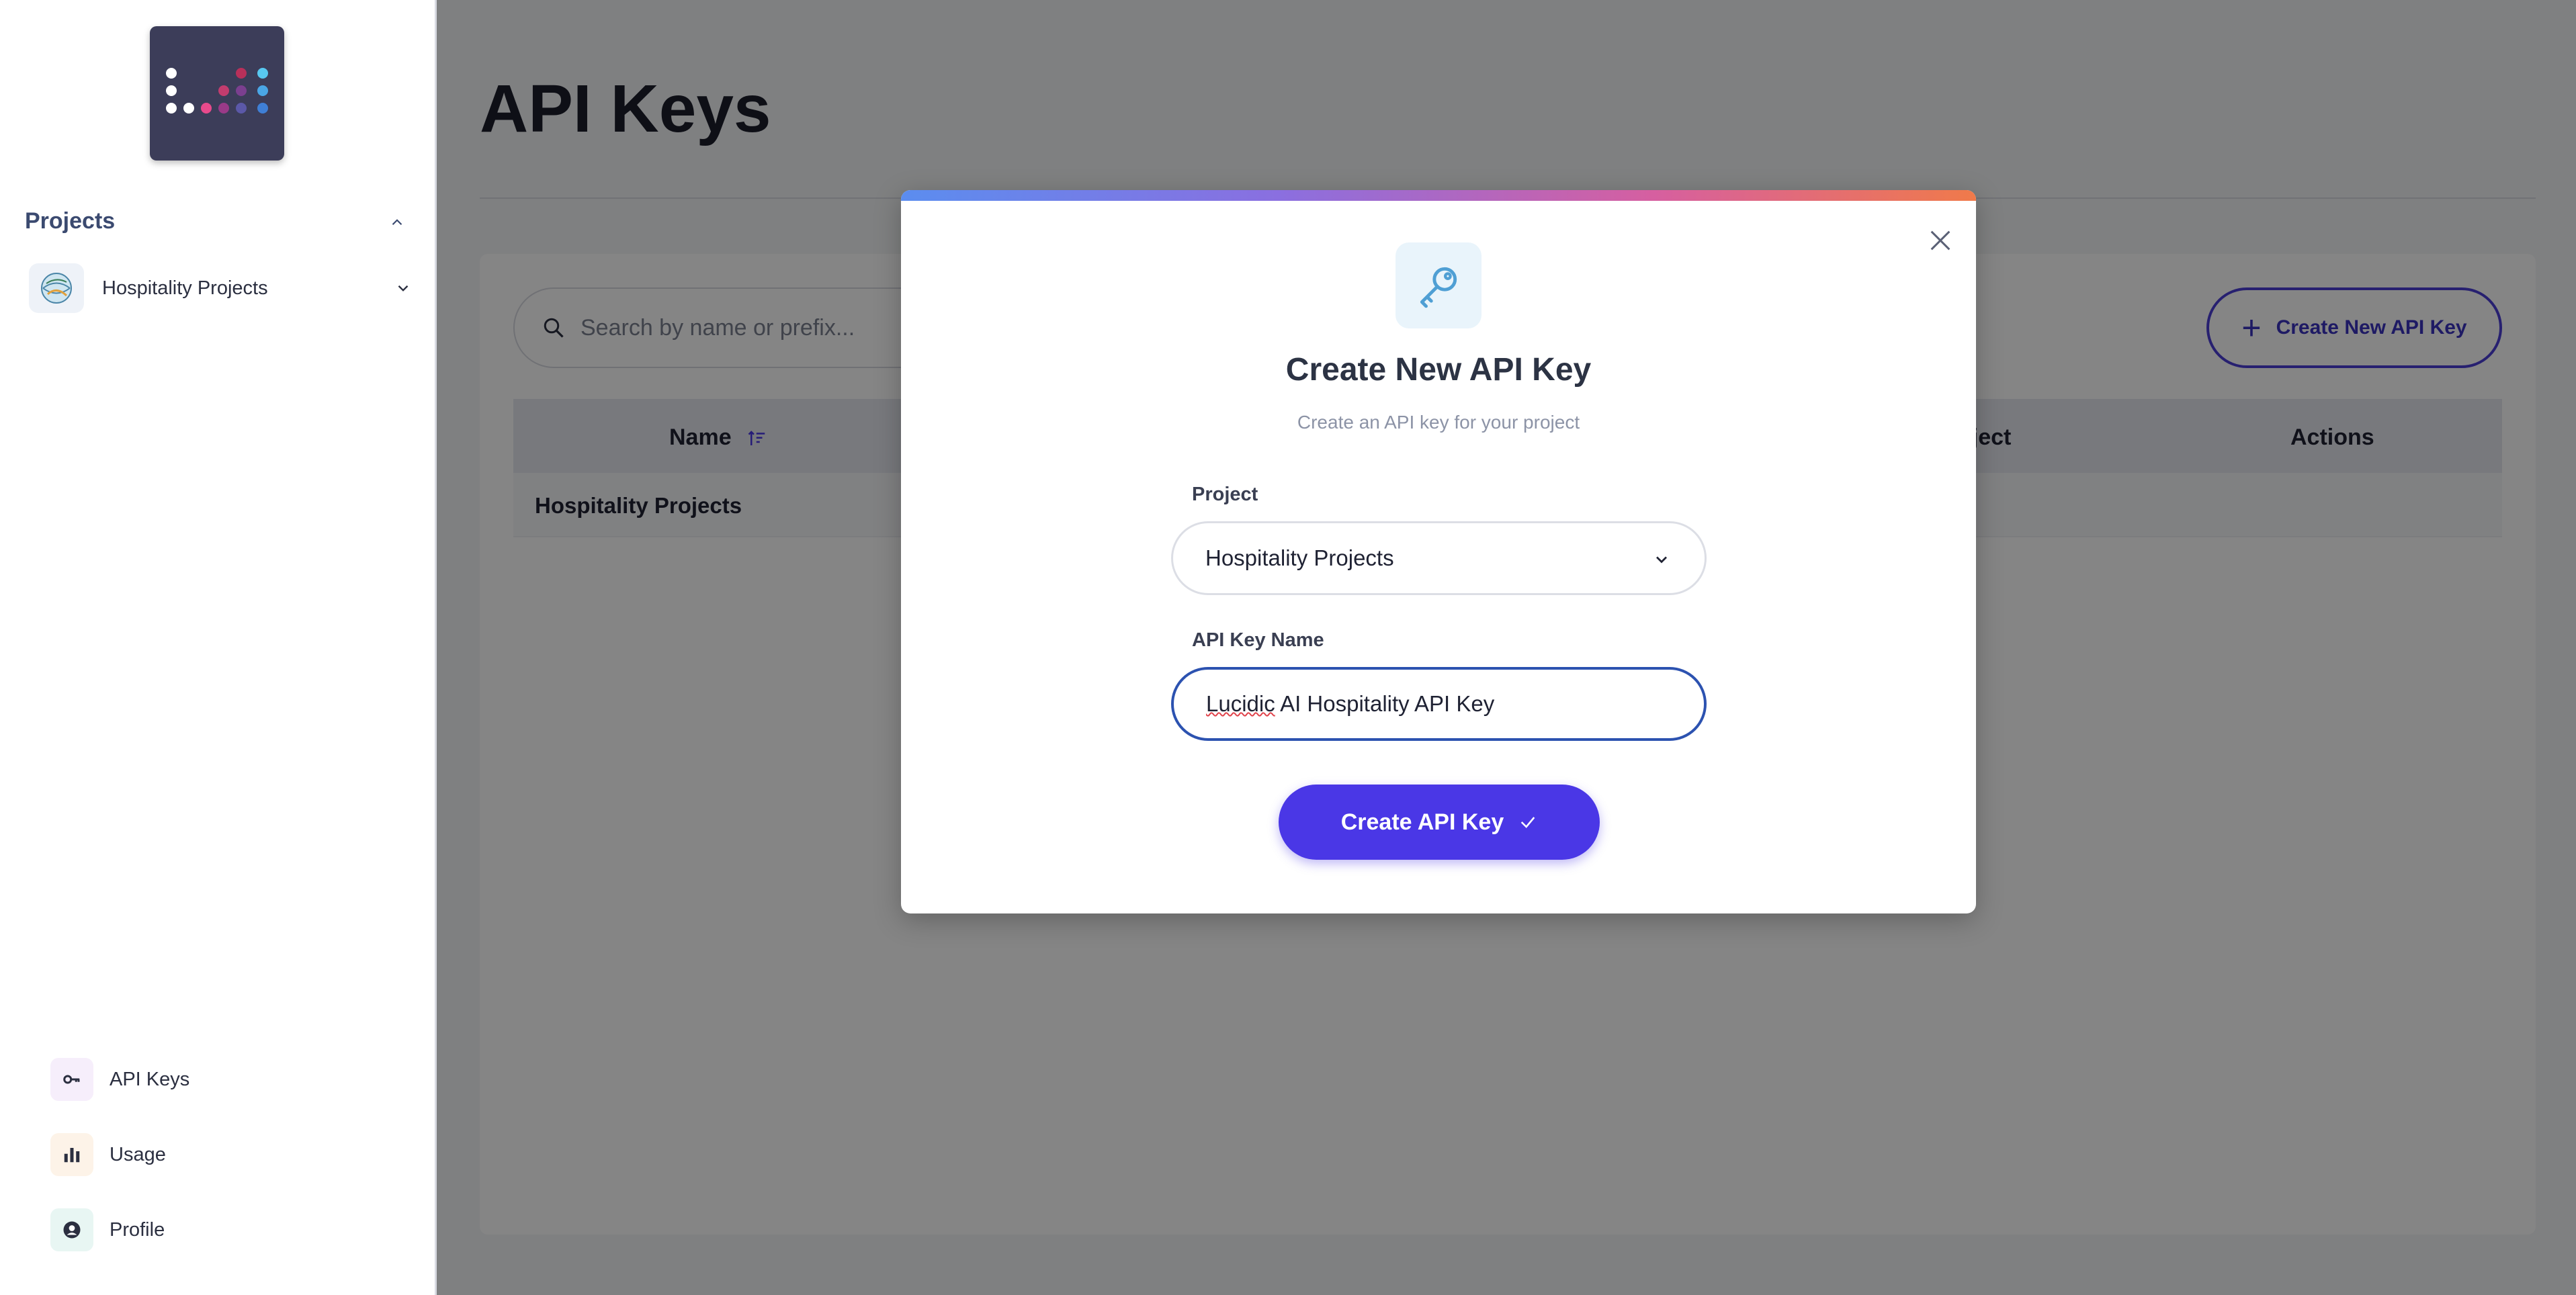  What do you see at coordinates (185, 288) in the screenshot?
I see `project-name: Hospitality Projects` at bounding box center [185, 288].